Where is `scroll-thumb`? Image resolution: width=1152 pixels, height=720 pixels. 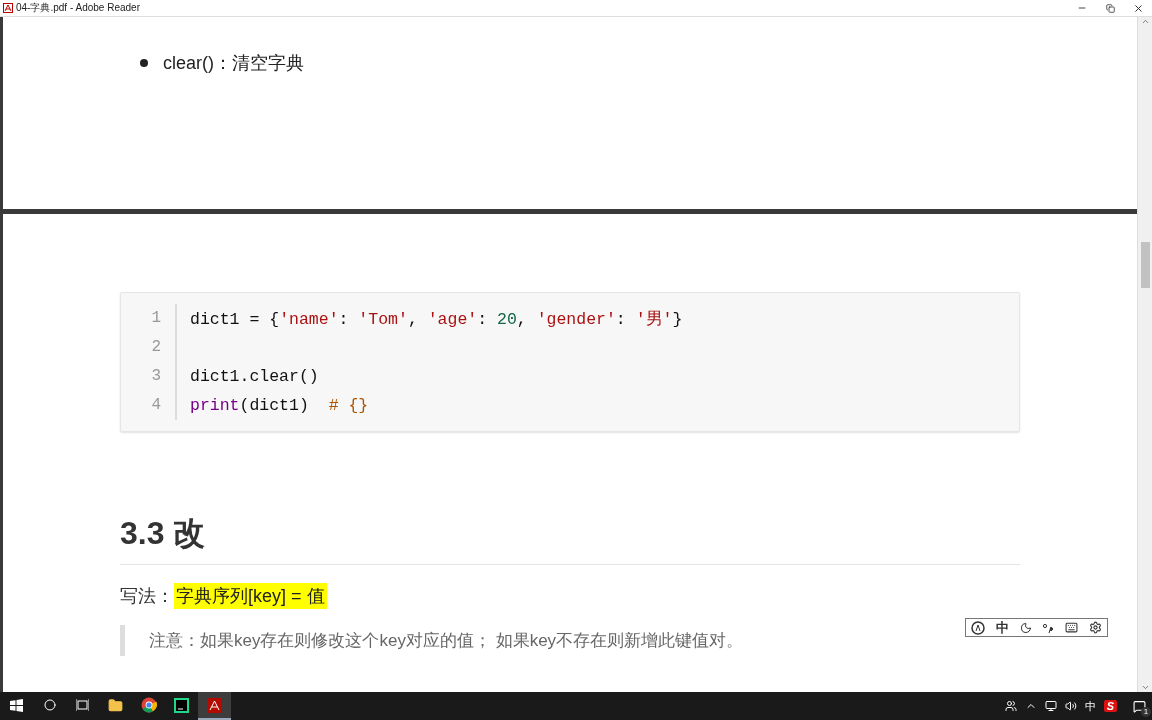
scroll-thumb is located at coordinates (1145, 265).